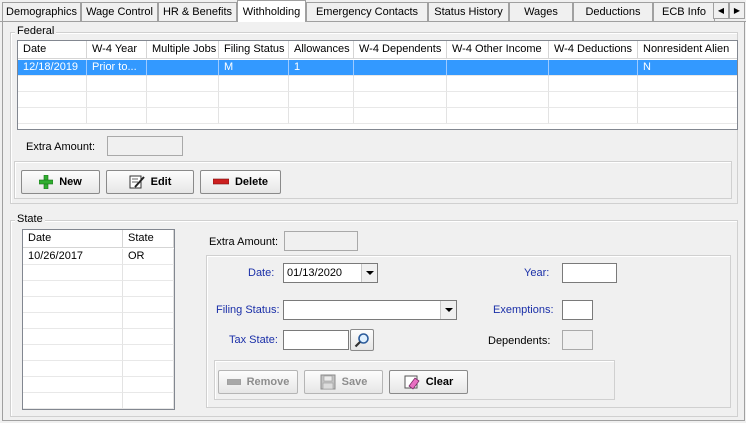 Image resolution: width=746 pixels, height=423 pixels. What do you see at coordinates (248, 310) in the screenshot?
I see `filing-status-label: Filing Status:` at bounding box center [248, 310].